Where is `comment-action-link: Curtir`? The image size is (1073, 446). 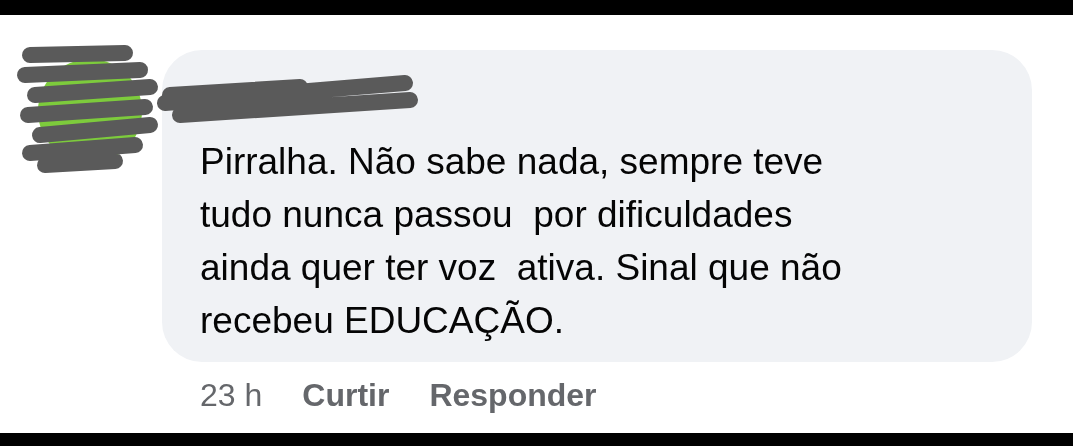 comment-action-link: Curtir is located at coordinates (346, 395).